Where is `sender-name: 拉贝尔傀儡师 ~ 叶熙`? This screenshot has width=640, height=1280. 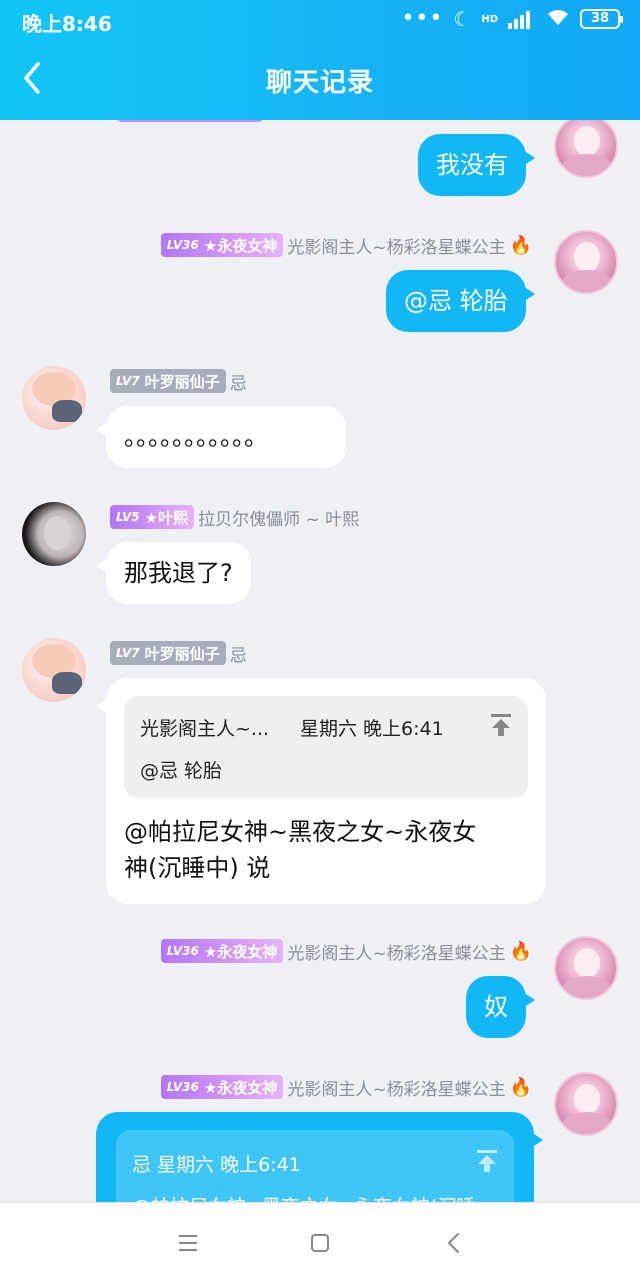 sender-name: 拉贝尔傀儡师 ~ 叶熙 is located at coordinates (279, 519).